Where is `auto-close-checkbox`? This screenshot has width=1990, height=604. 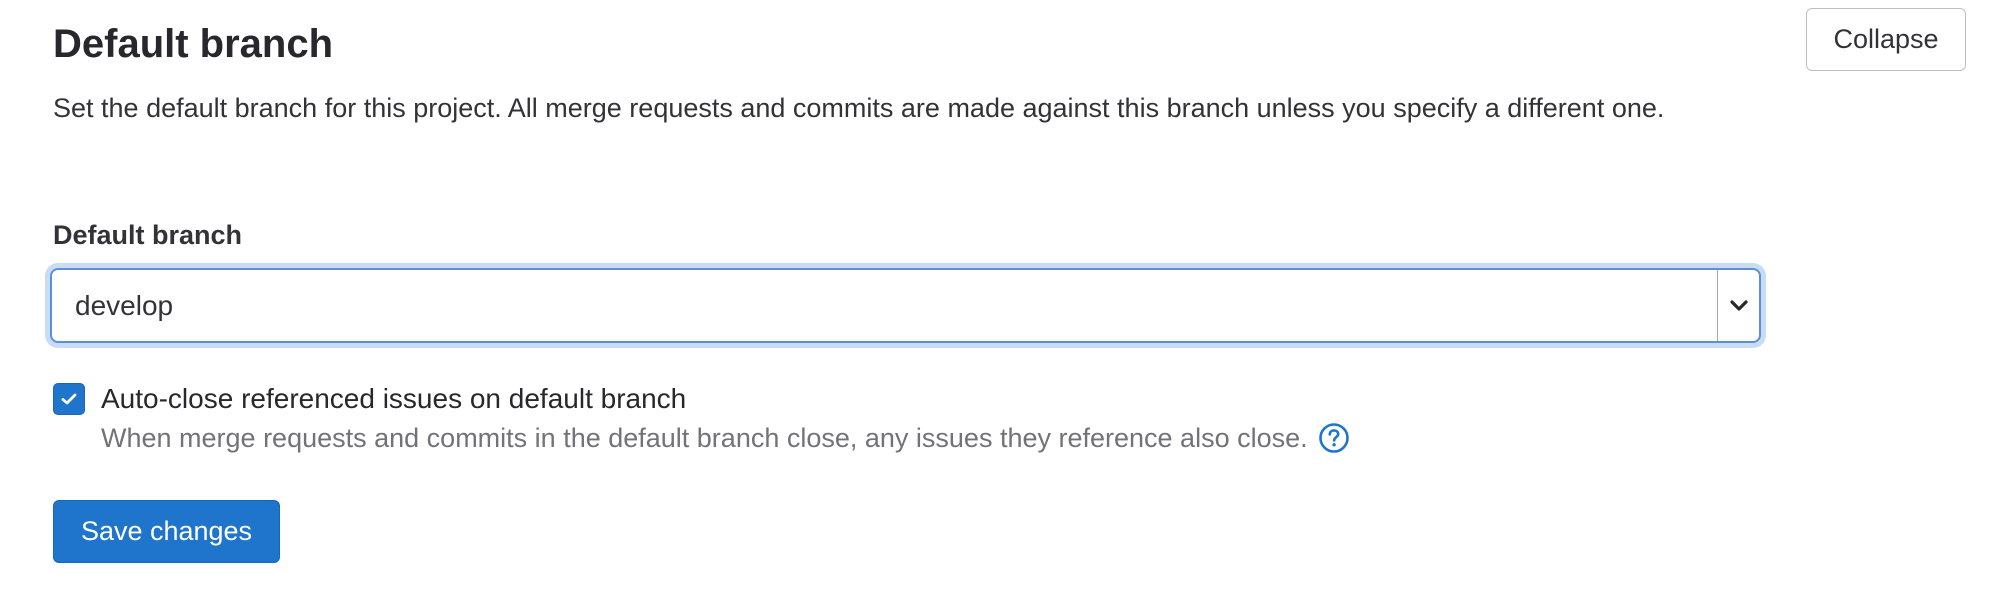 auto-close-checkbox is located at coordinates (69, 399).